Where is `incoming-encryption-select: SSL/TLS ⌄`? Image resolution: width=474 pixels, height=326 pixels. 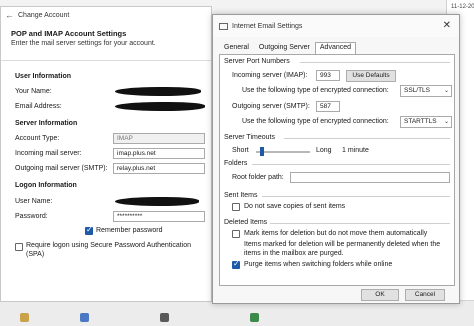
incoming-encryption-select: SSL/TLS ⌄ is located at coordinates (426, 91).